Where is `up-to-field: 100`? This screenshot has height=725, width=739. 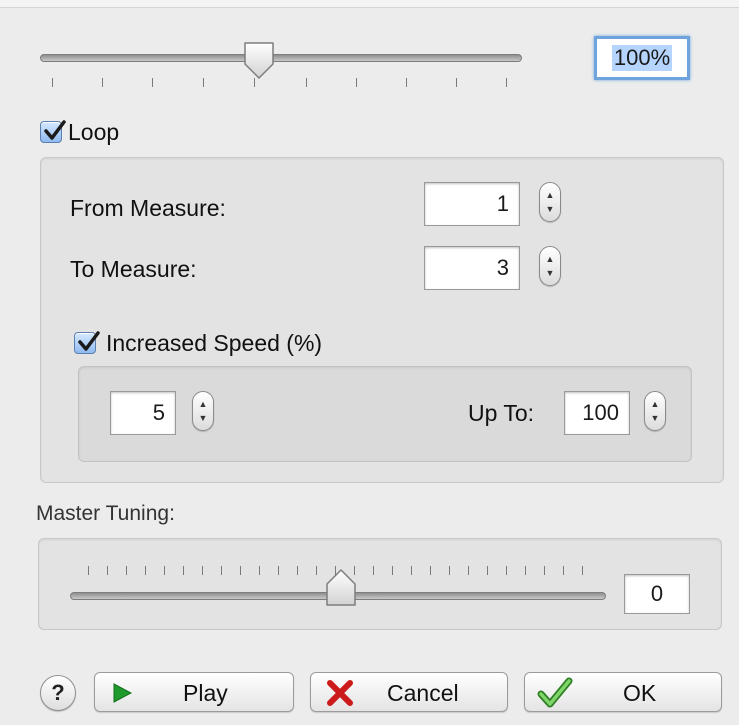 up-to-field: 100 is located at coordinates (597, 413).